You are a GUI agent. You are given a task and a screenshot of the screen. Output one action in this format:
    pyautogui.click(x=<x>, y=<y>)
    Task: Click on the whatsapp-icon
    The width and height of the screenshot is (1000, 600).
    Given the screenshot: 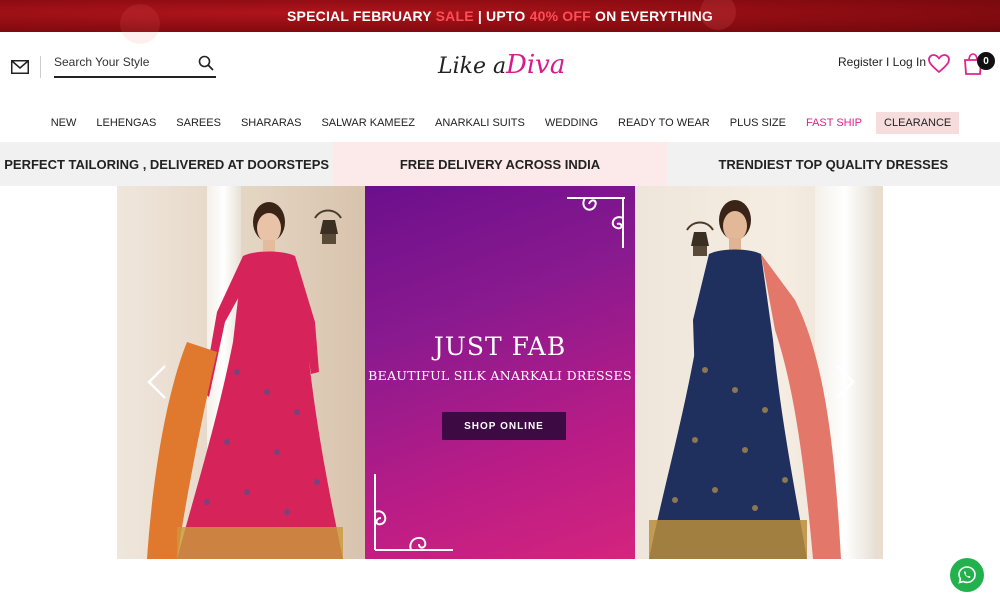 What is the action you would take?
    pyautogui.click(x=967, y=575)
    